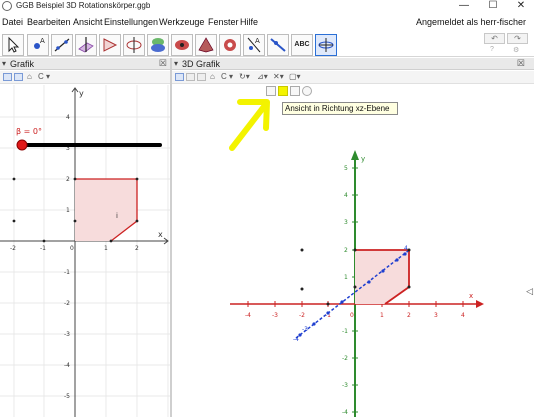 Image resolution: width=534 pixels, height=417 pixels. I want to click on polygon-i, so click(106, 210).